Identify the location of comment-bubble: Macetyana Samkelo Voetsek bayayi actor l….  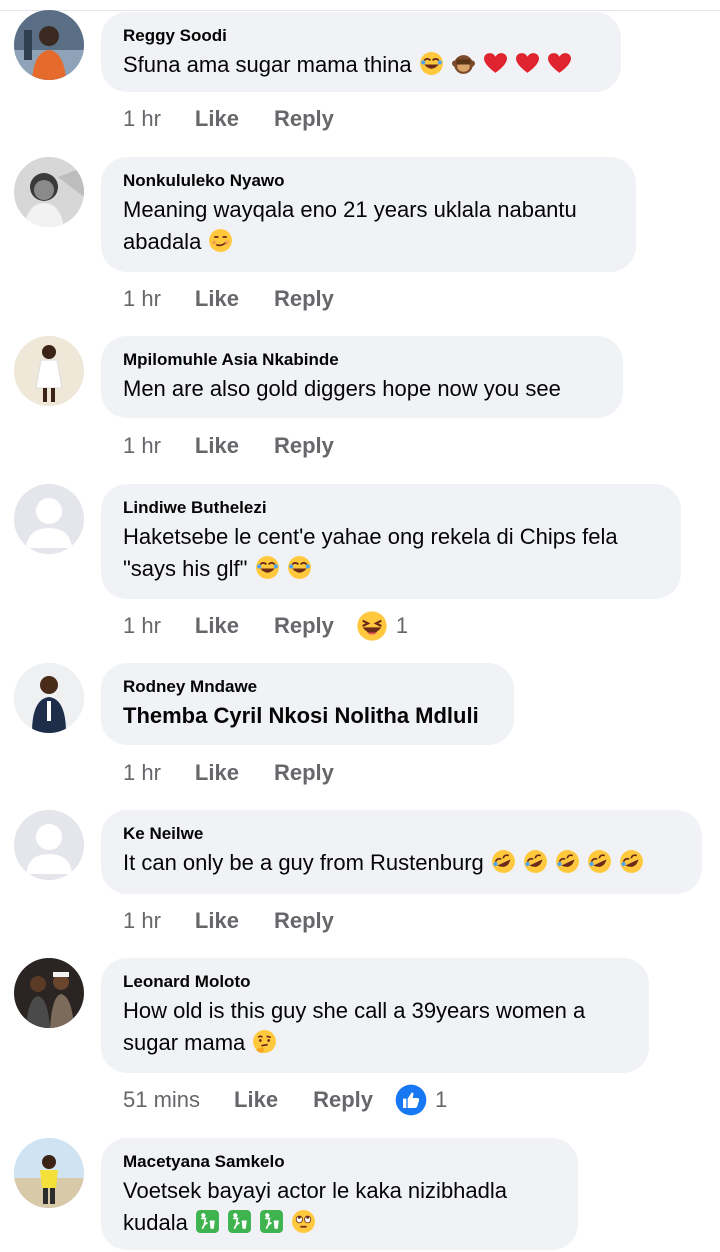
(339, 1194).